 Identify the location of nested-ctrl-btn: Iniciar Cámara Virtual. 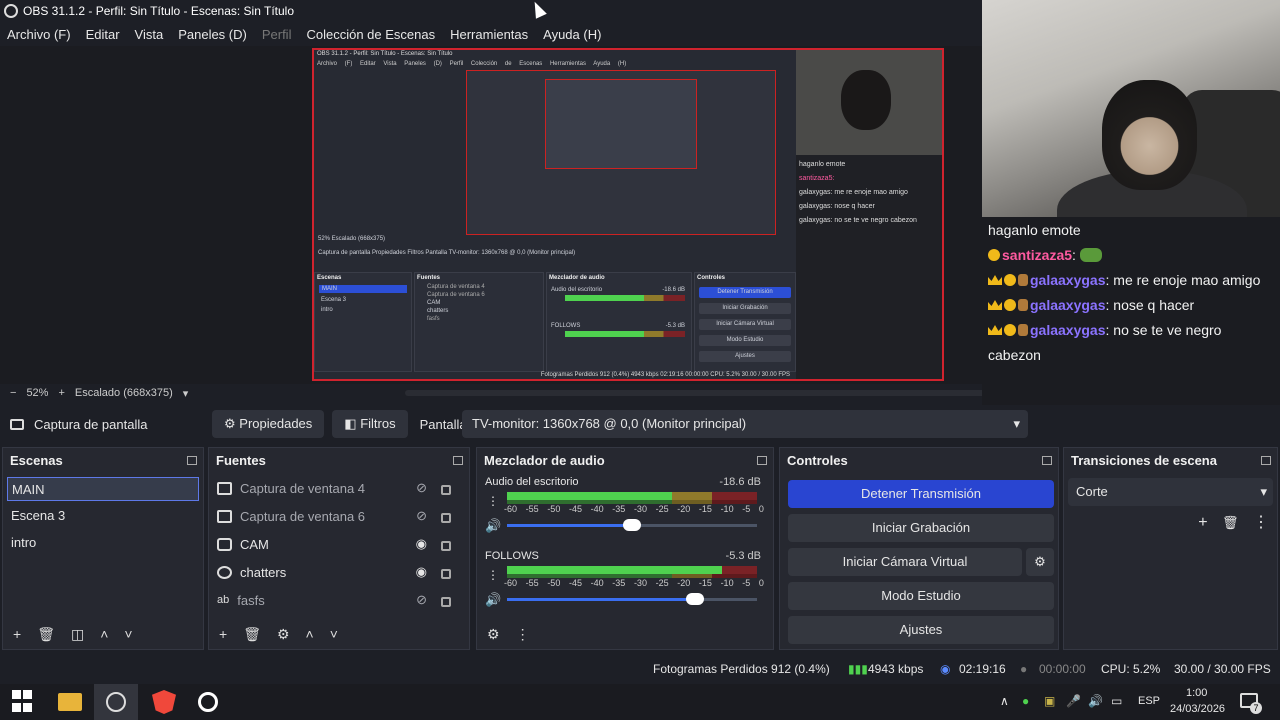
(745, 324).